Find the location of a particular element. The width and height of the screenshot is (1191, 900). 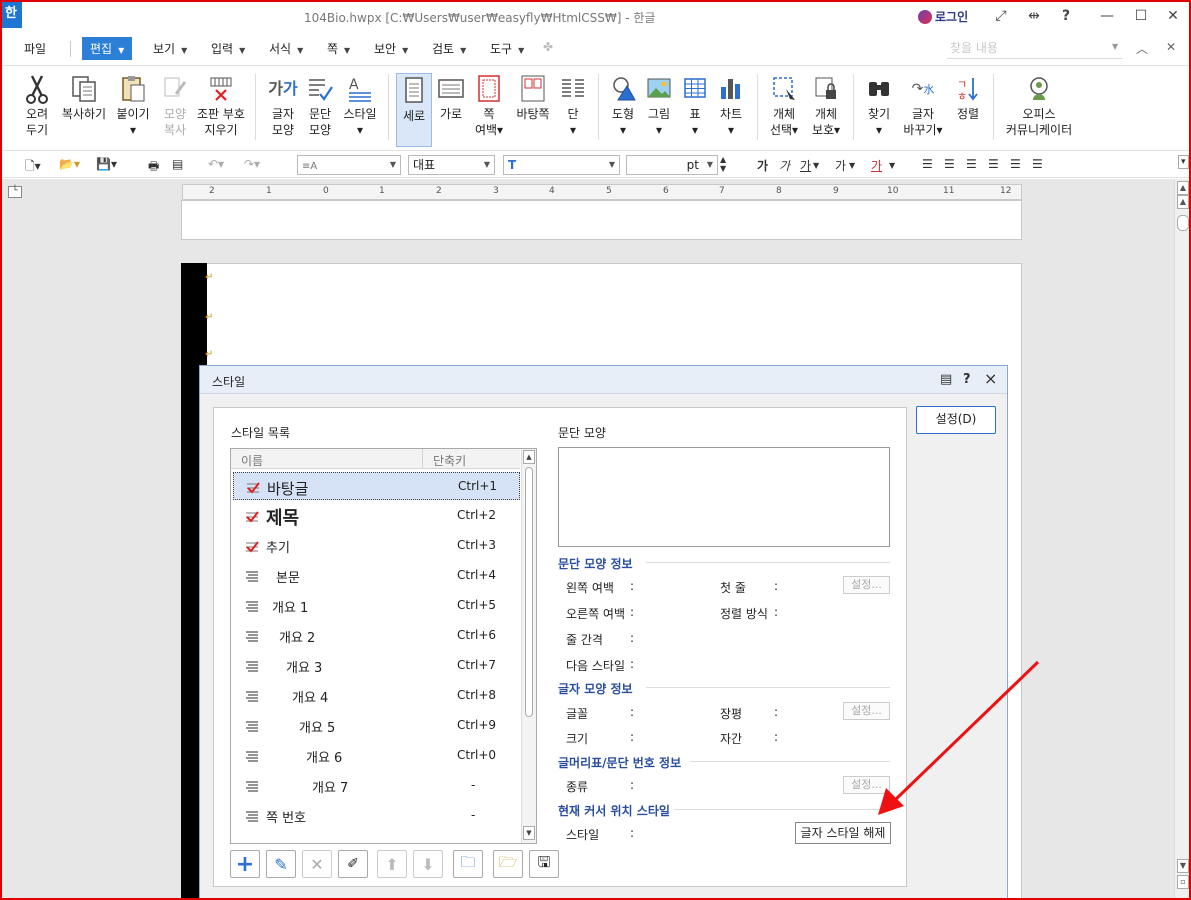

style-list-item: 바탕글 Ctrl+1 is located at coordinates (376, 486).